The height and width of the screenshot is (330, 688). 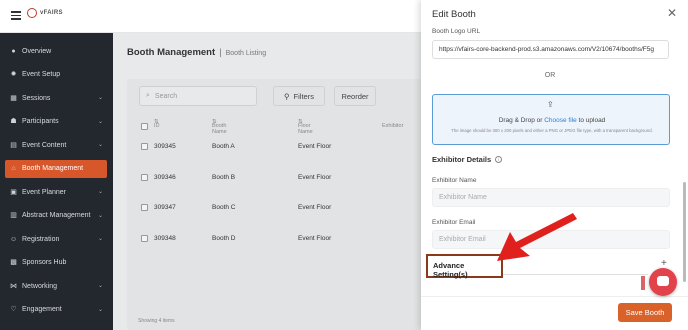 What do you see at coordinates (13, 145) in the screenshot?
I see `content-icon: ▤` at bounding box center [13, 145].